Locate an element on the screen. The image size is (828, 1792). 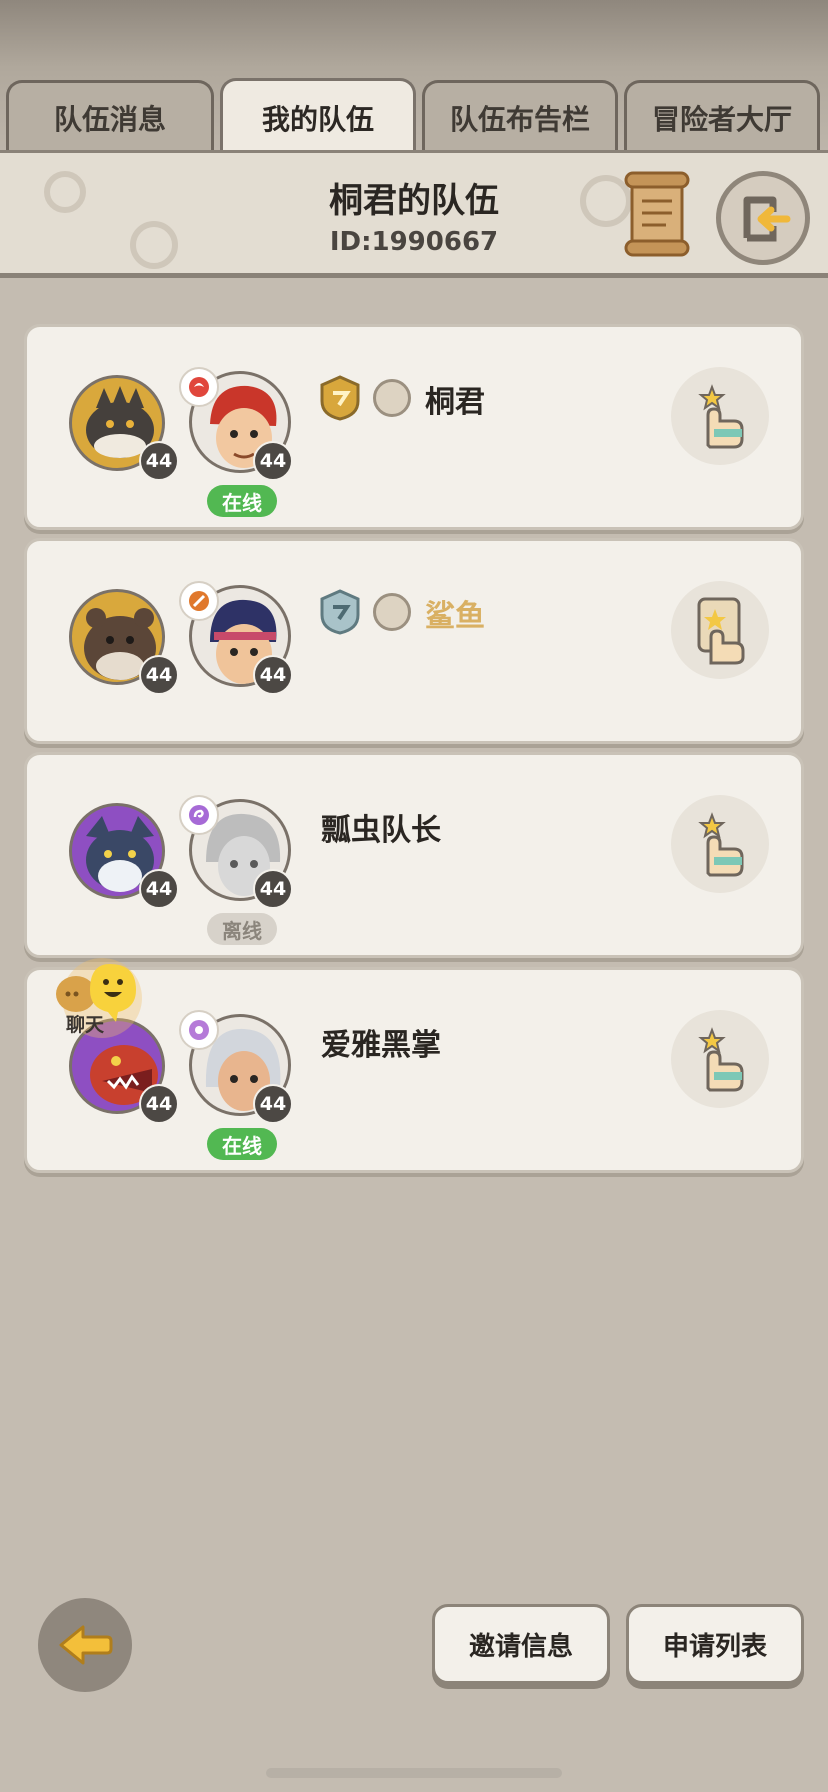
leave-team-button is located at coordinates (763, 218).